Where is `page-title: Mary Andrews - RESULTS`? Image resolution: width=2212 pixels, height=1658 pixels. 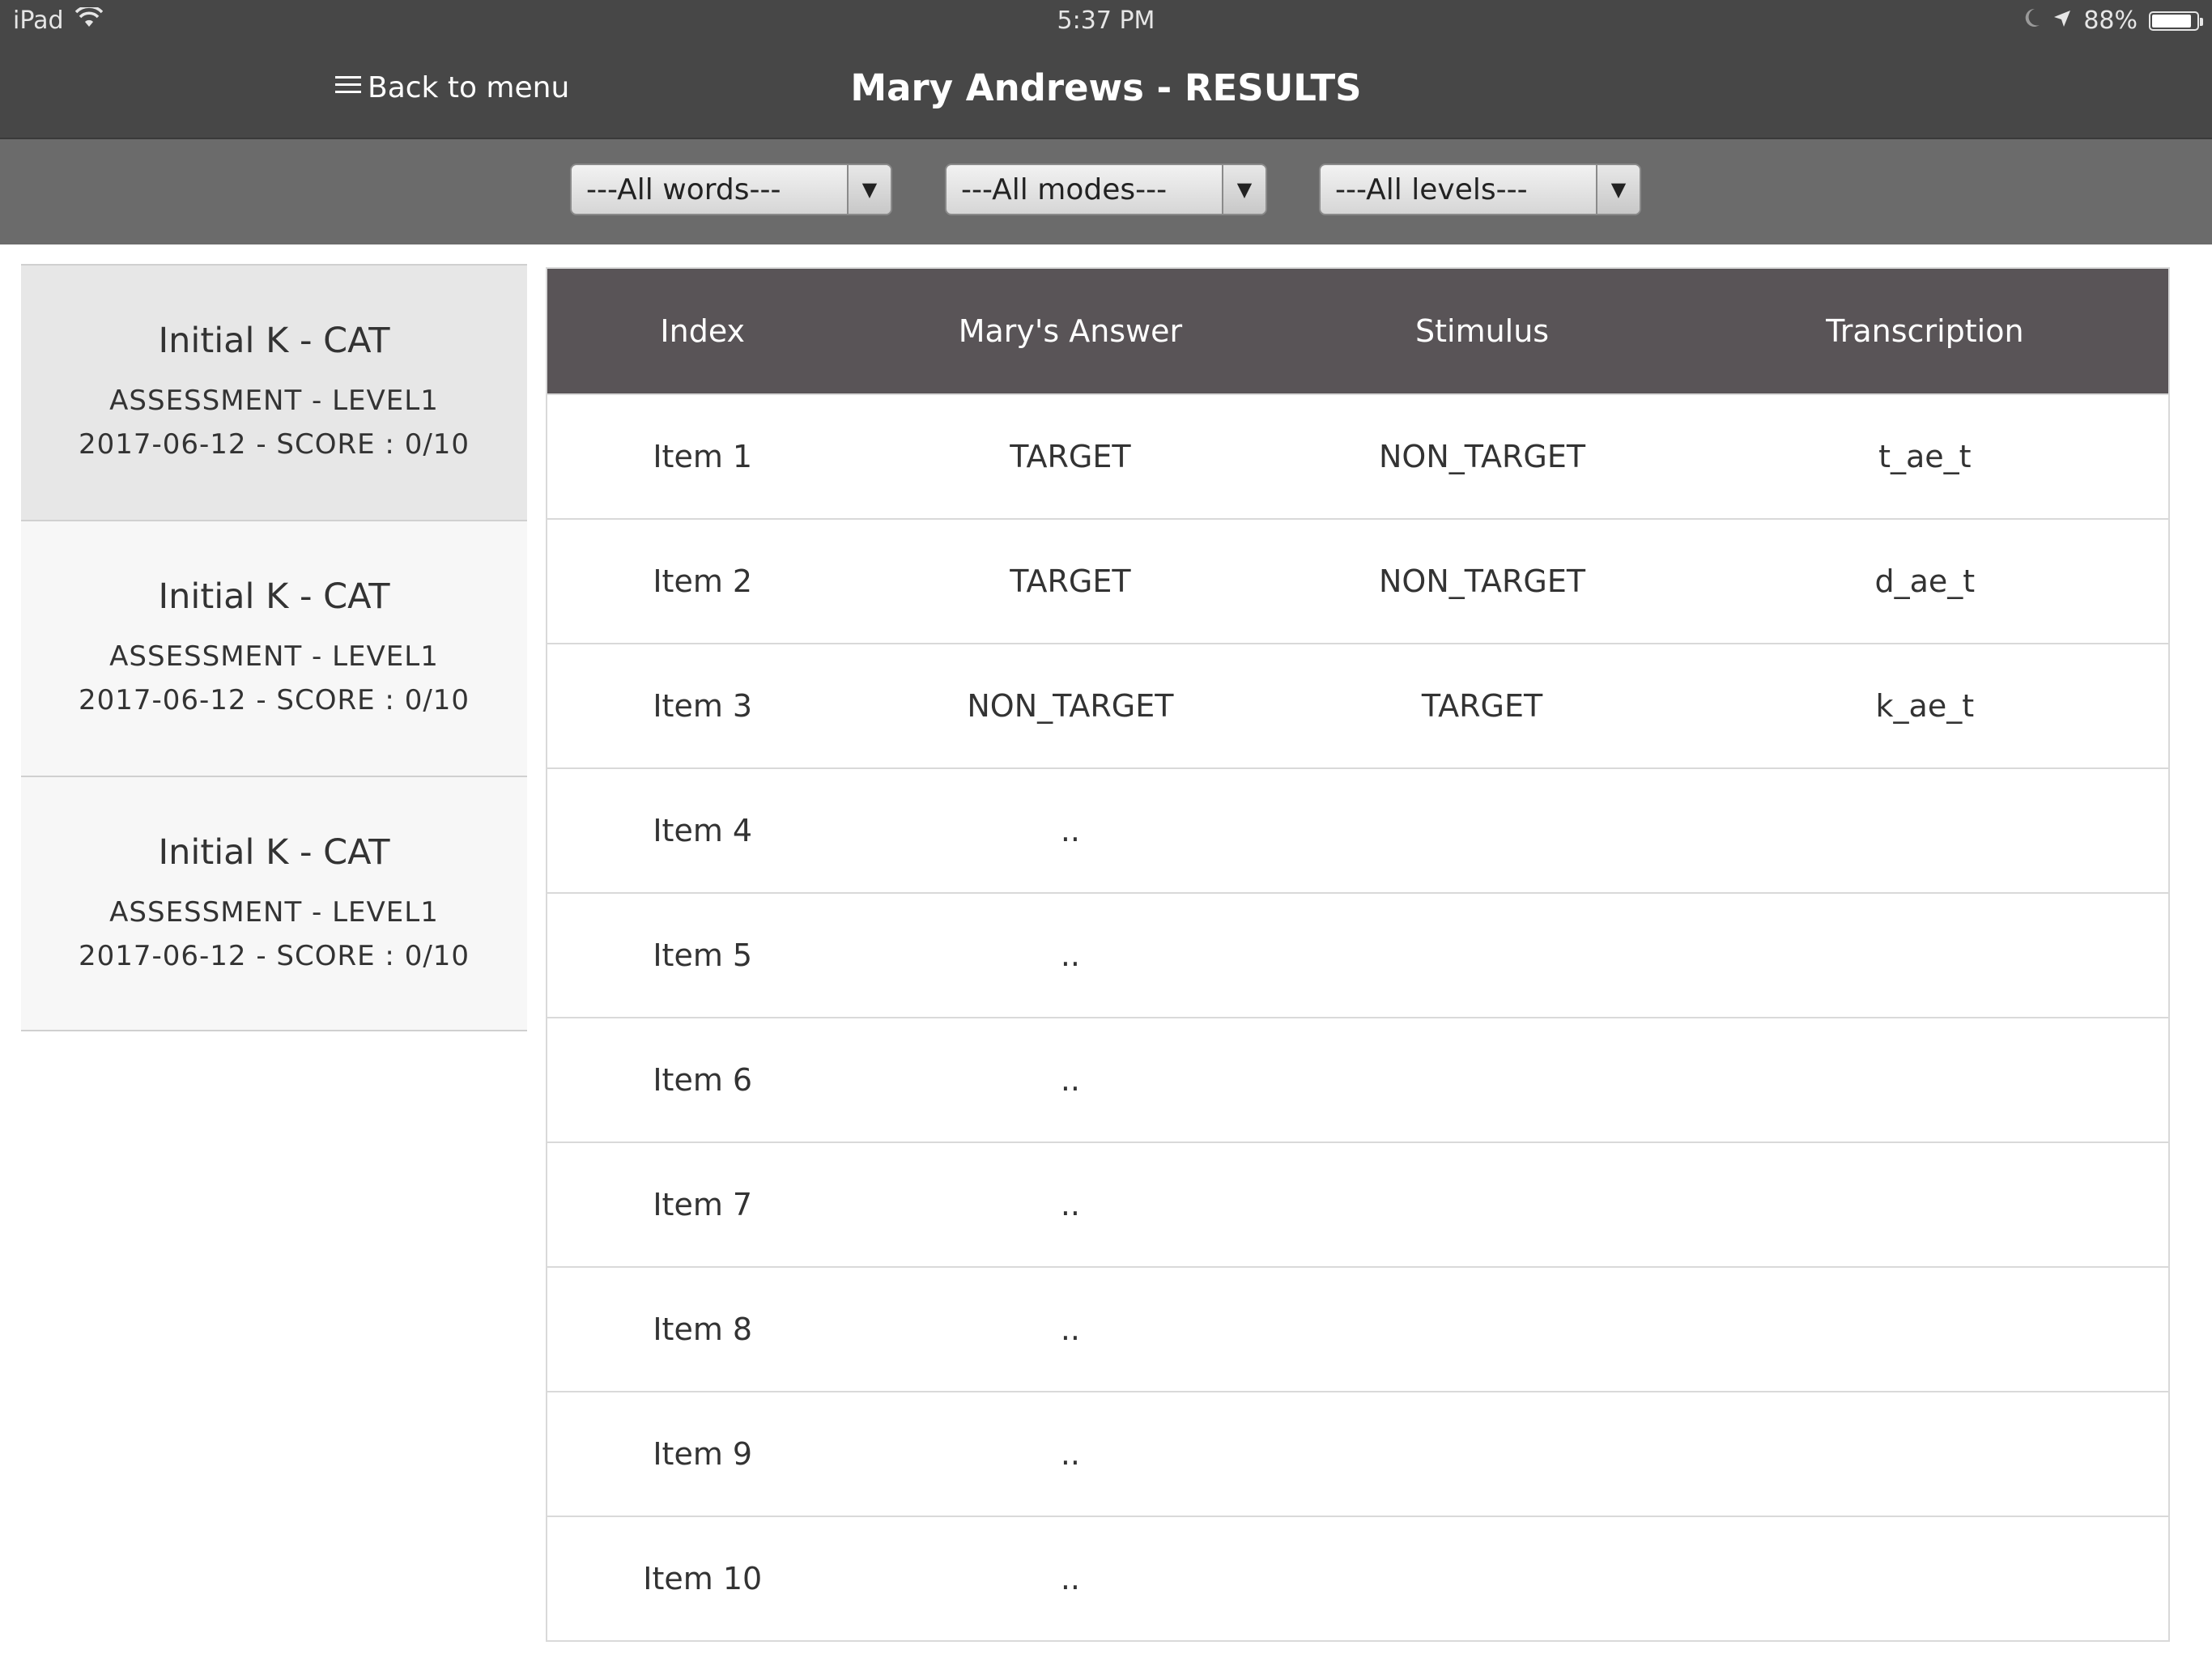
page-title: Mary Andrews - RESULTS is located at coordinates (1106, 87).